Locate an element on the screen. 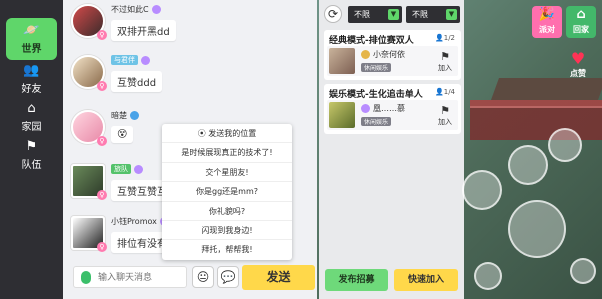 Image resolution: width=602 pixels, height=299 pixels. room-player-count: 👤1/4 is located at coordinates (445, 92).